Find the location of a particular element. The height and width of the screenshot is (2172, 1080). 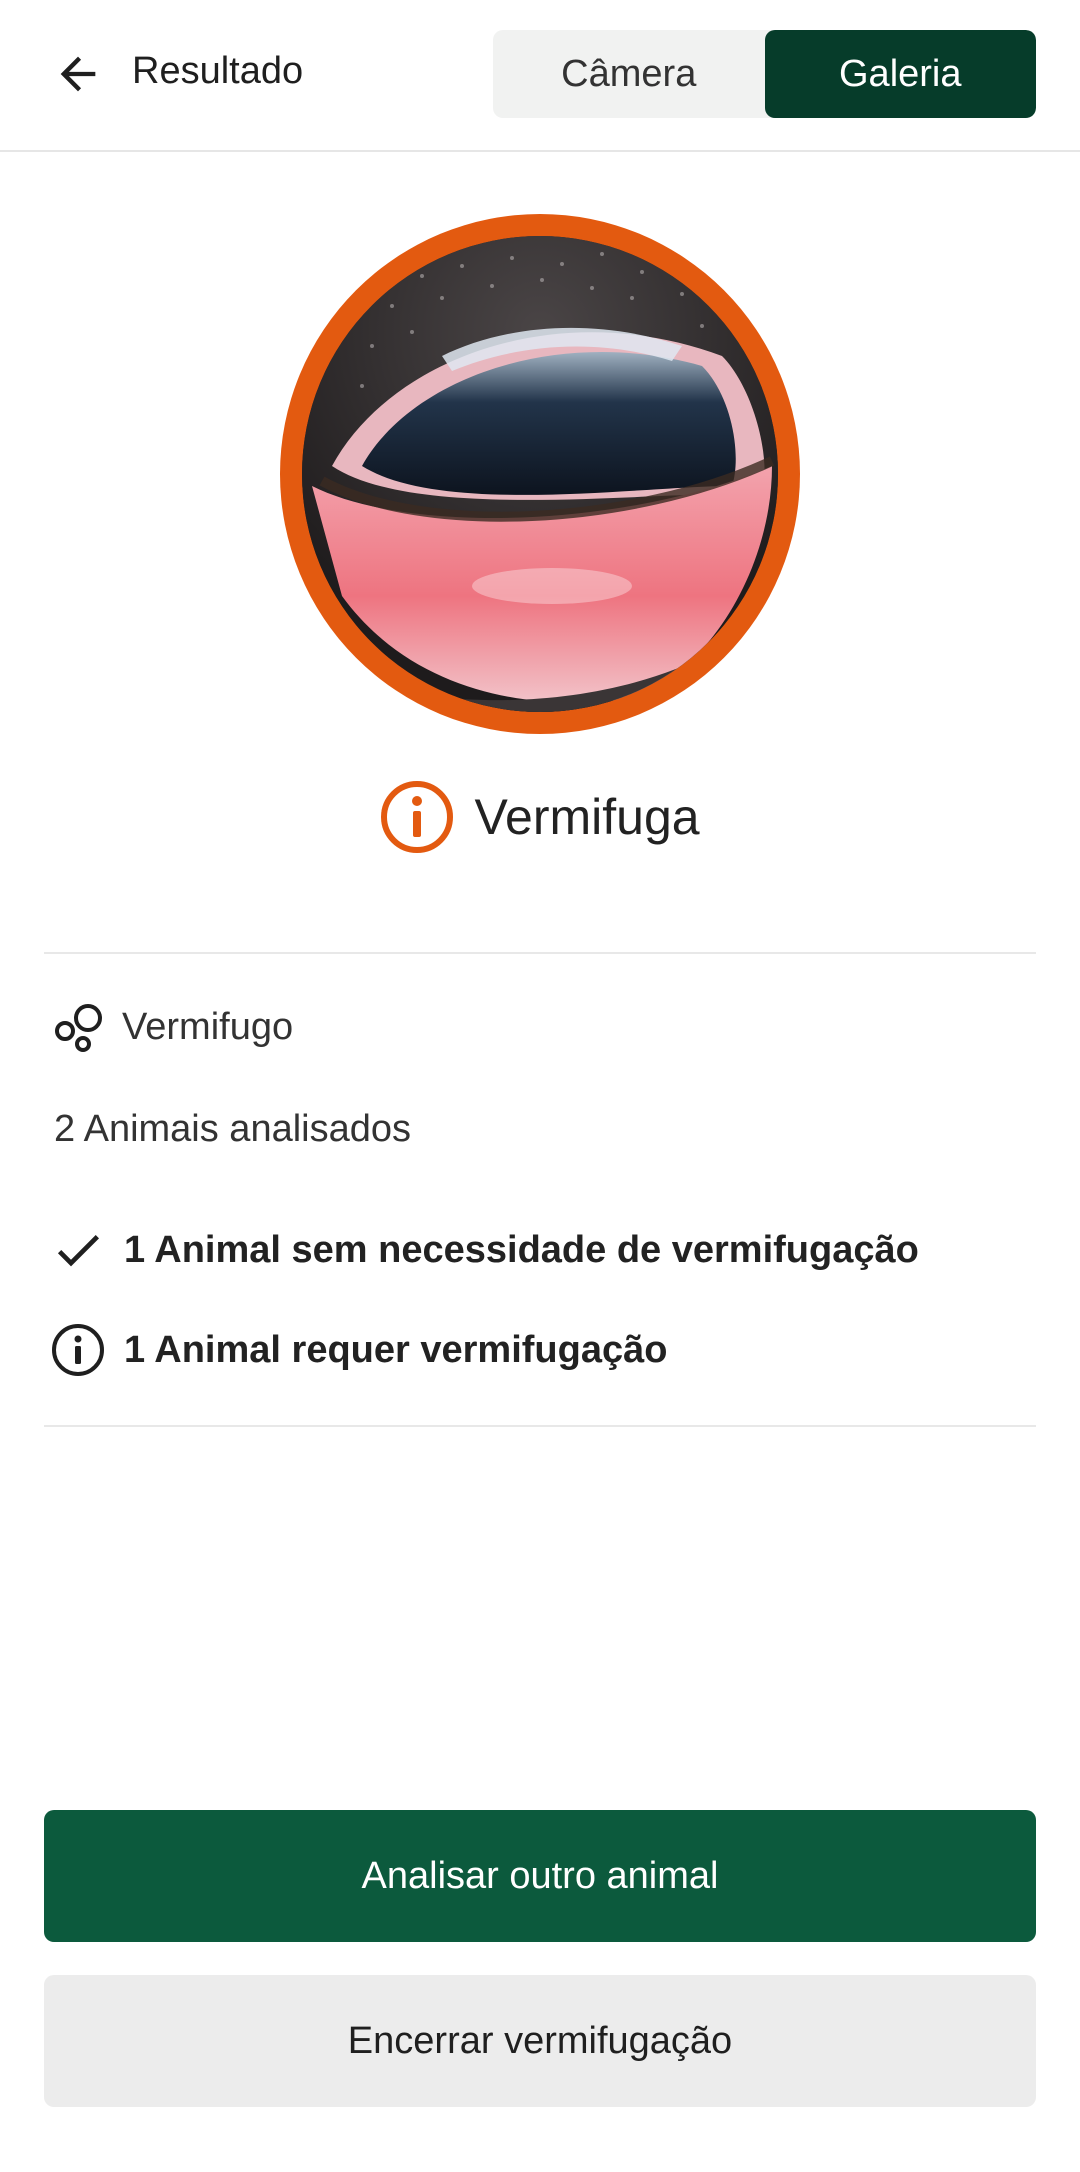

top-app-bar: Resultado Câmera Galeria is located at coordinates (540, 76).